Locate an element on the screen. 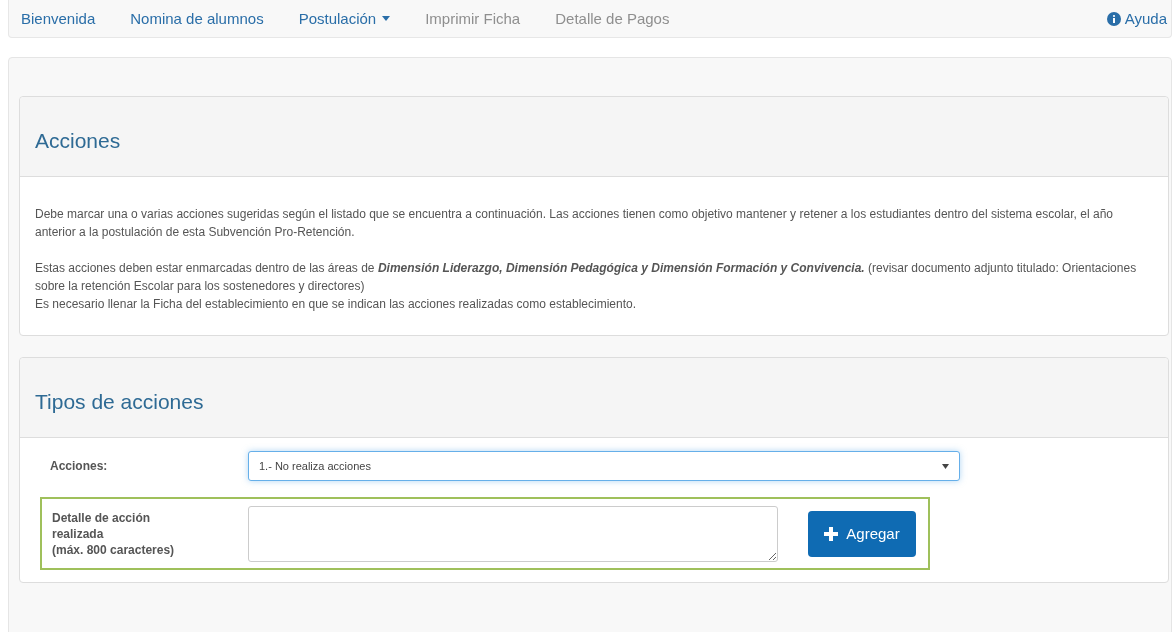 This screenshot has width=1172, height=632. nav-link: Nomina de alumnos is located at coordinates (197, 18).